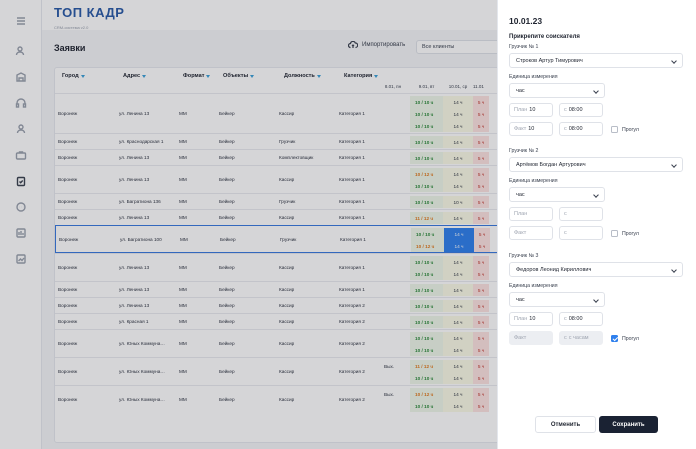 The width and height of the screenshot is (696, 449). What do you see at coordinates (581, 233) in the screenshot?
I see `fact-time-input: с` at bounding box center [581, 233].